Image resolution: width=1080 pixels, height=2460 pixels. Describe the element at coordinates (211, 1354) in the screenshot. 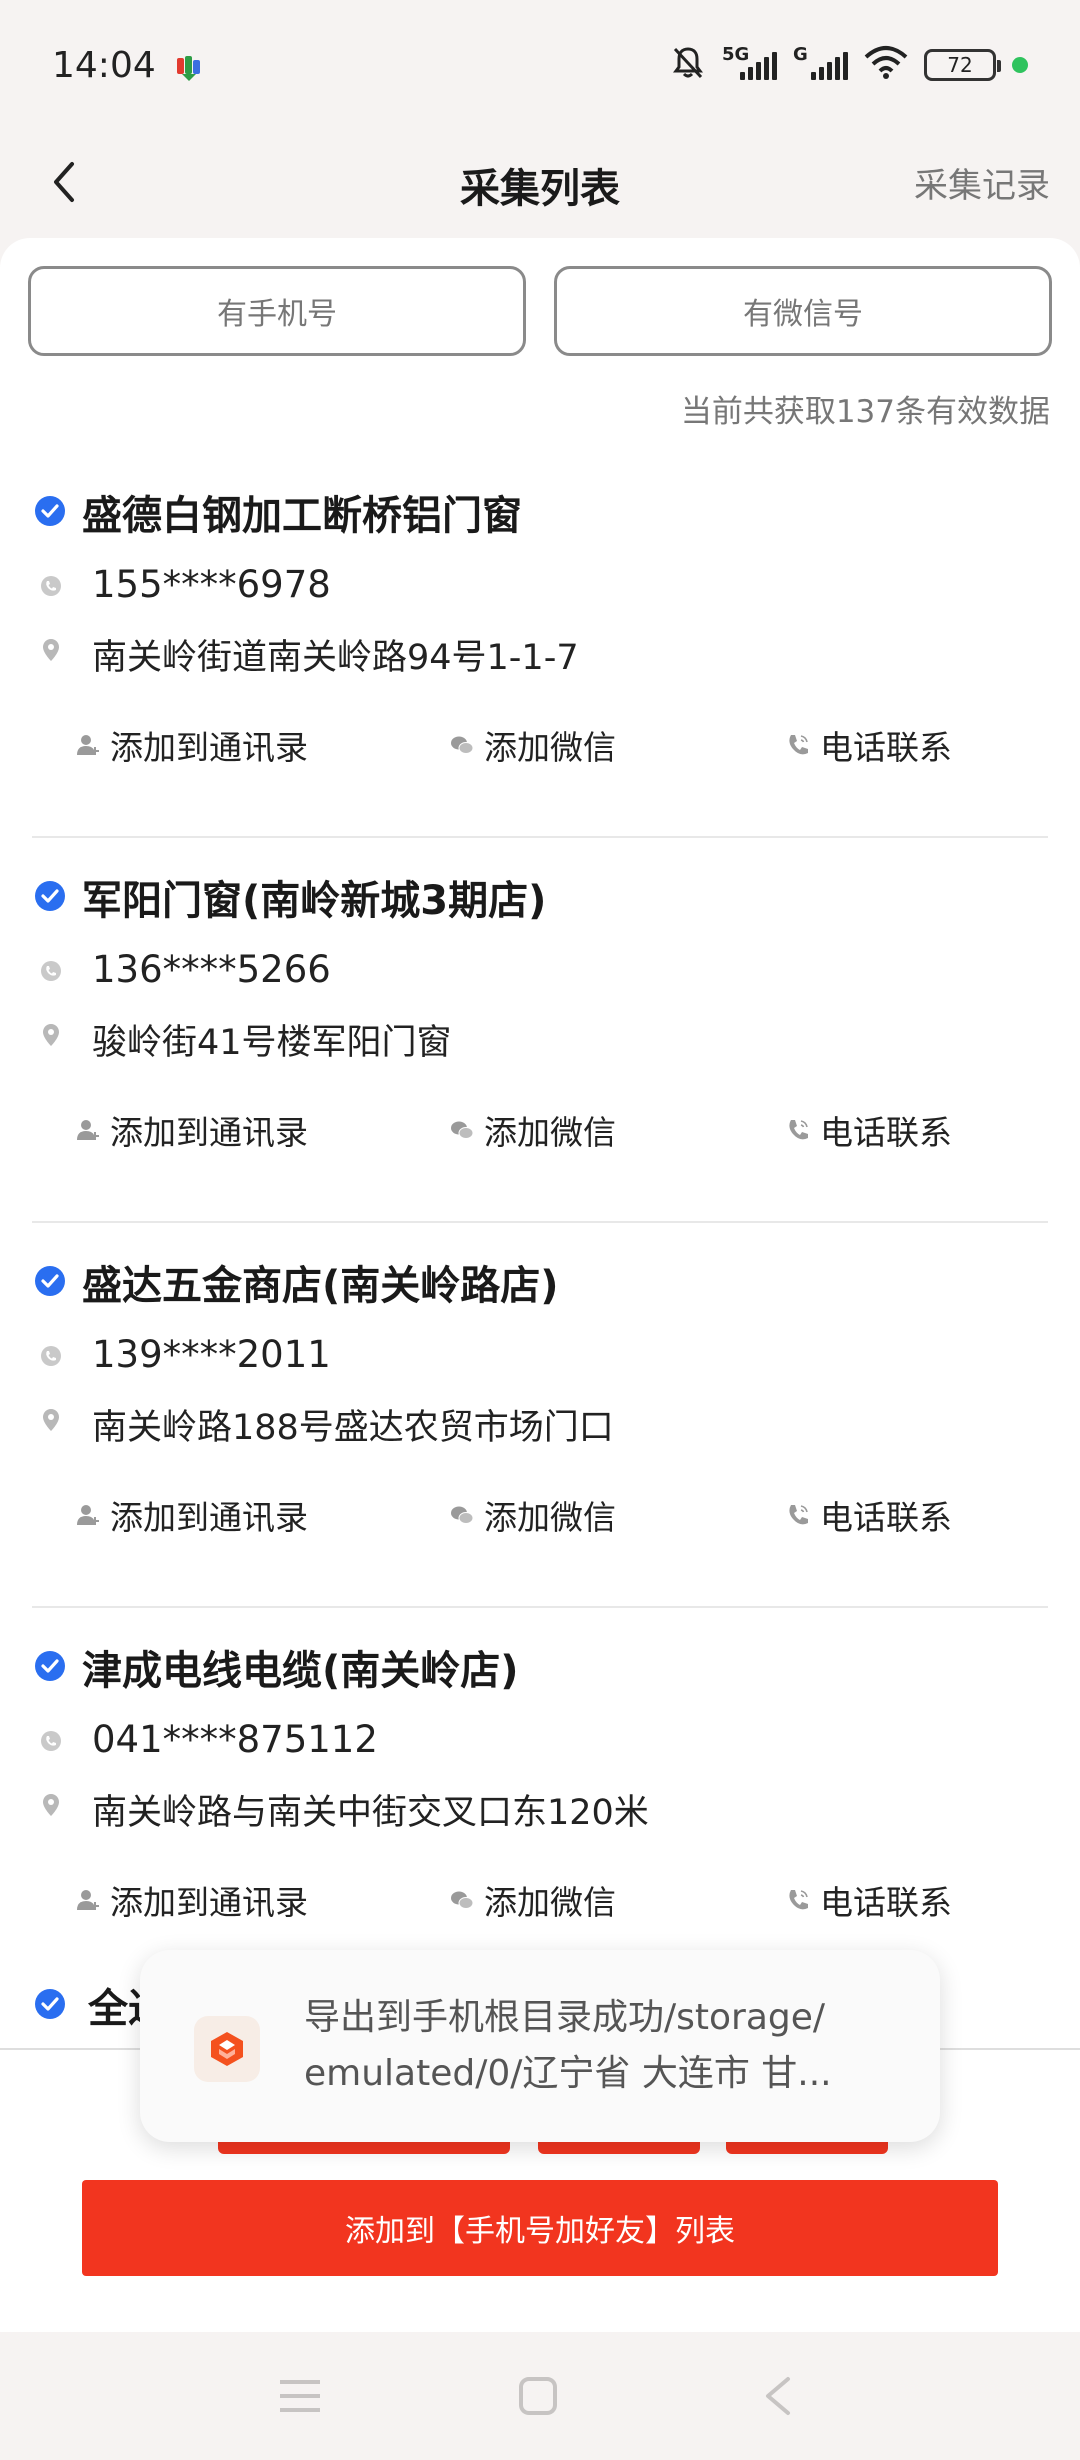

I see `item-phone: 139****2011` at that location.